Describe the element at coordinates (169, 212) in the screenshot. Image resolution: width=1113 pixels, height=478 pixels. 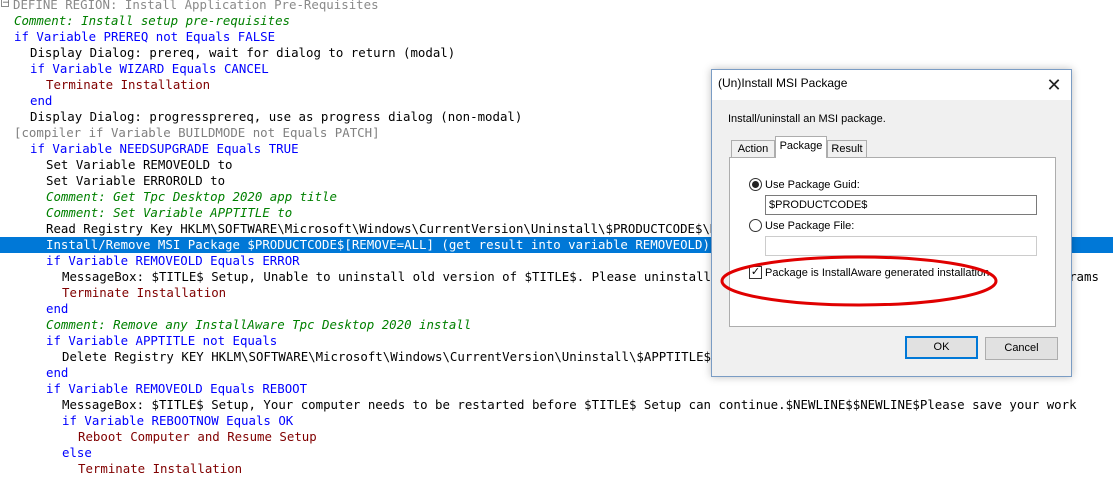
I see `script-line-text: Comment: Set Variable APPTITLE to` at that location.